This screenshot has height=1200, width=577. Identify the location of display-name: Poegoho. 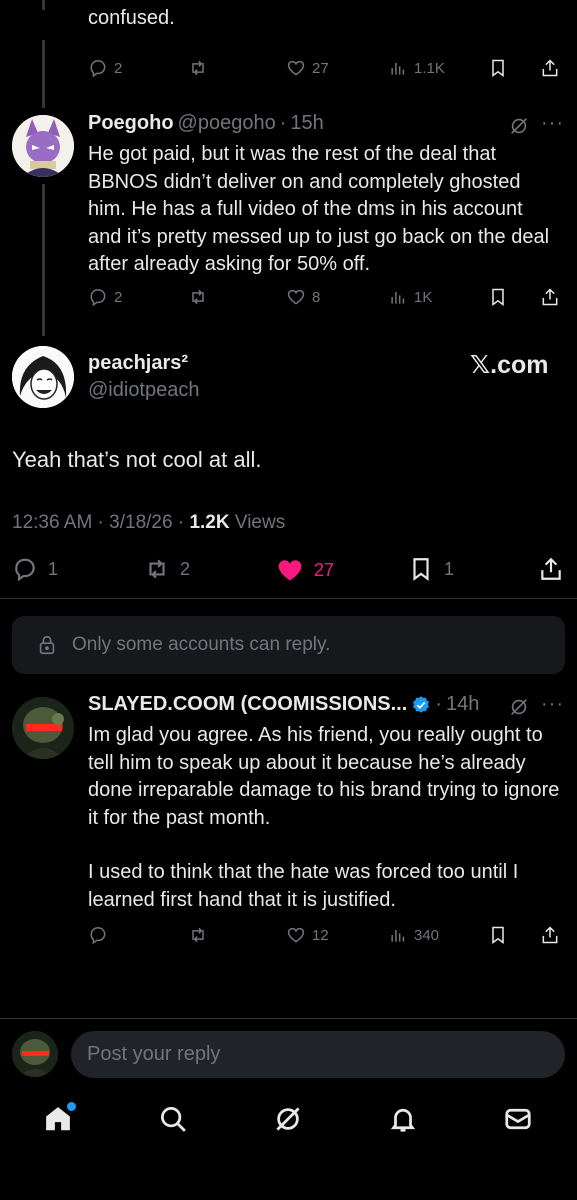
(131, 123).